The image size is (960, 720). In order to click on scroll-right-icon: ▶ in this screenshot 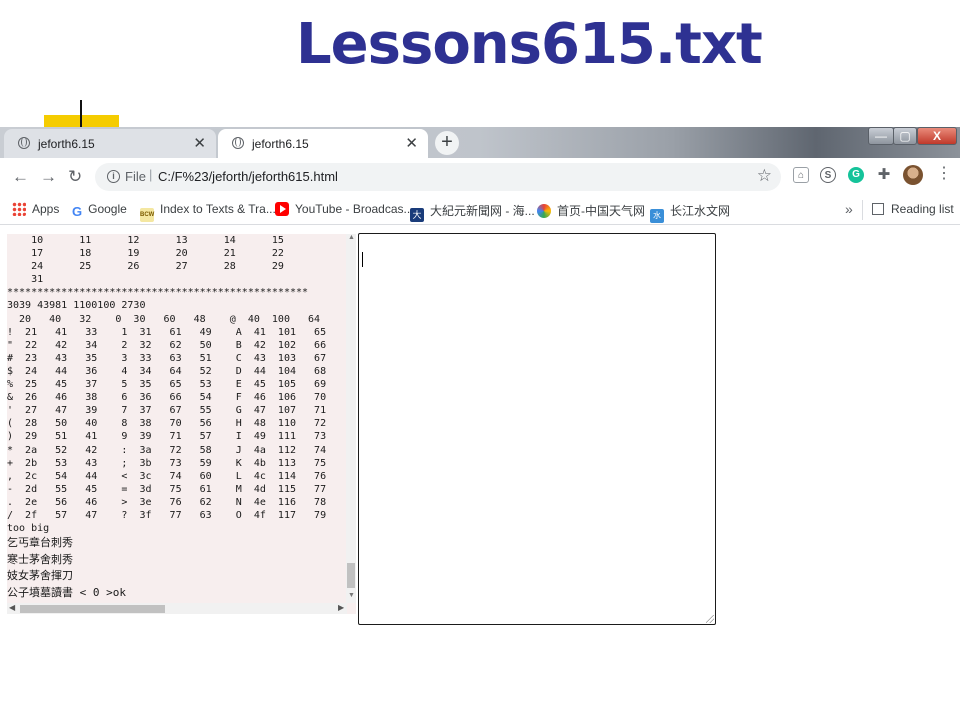, I will do `click(341, 607)`.